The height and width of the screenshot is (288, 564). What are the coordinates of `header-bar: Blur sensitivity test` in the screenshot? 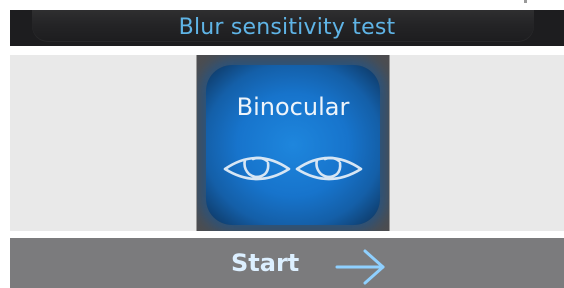 It's located at (287, 28).